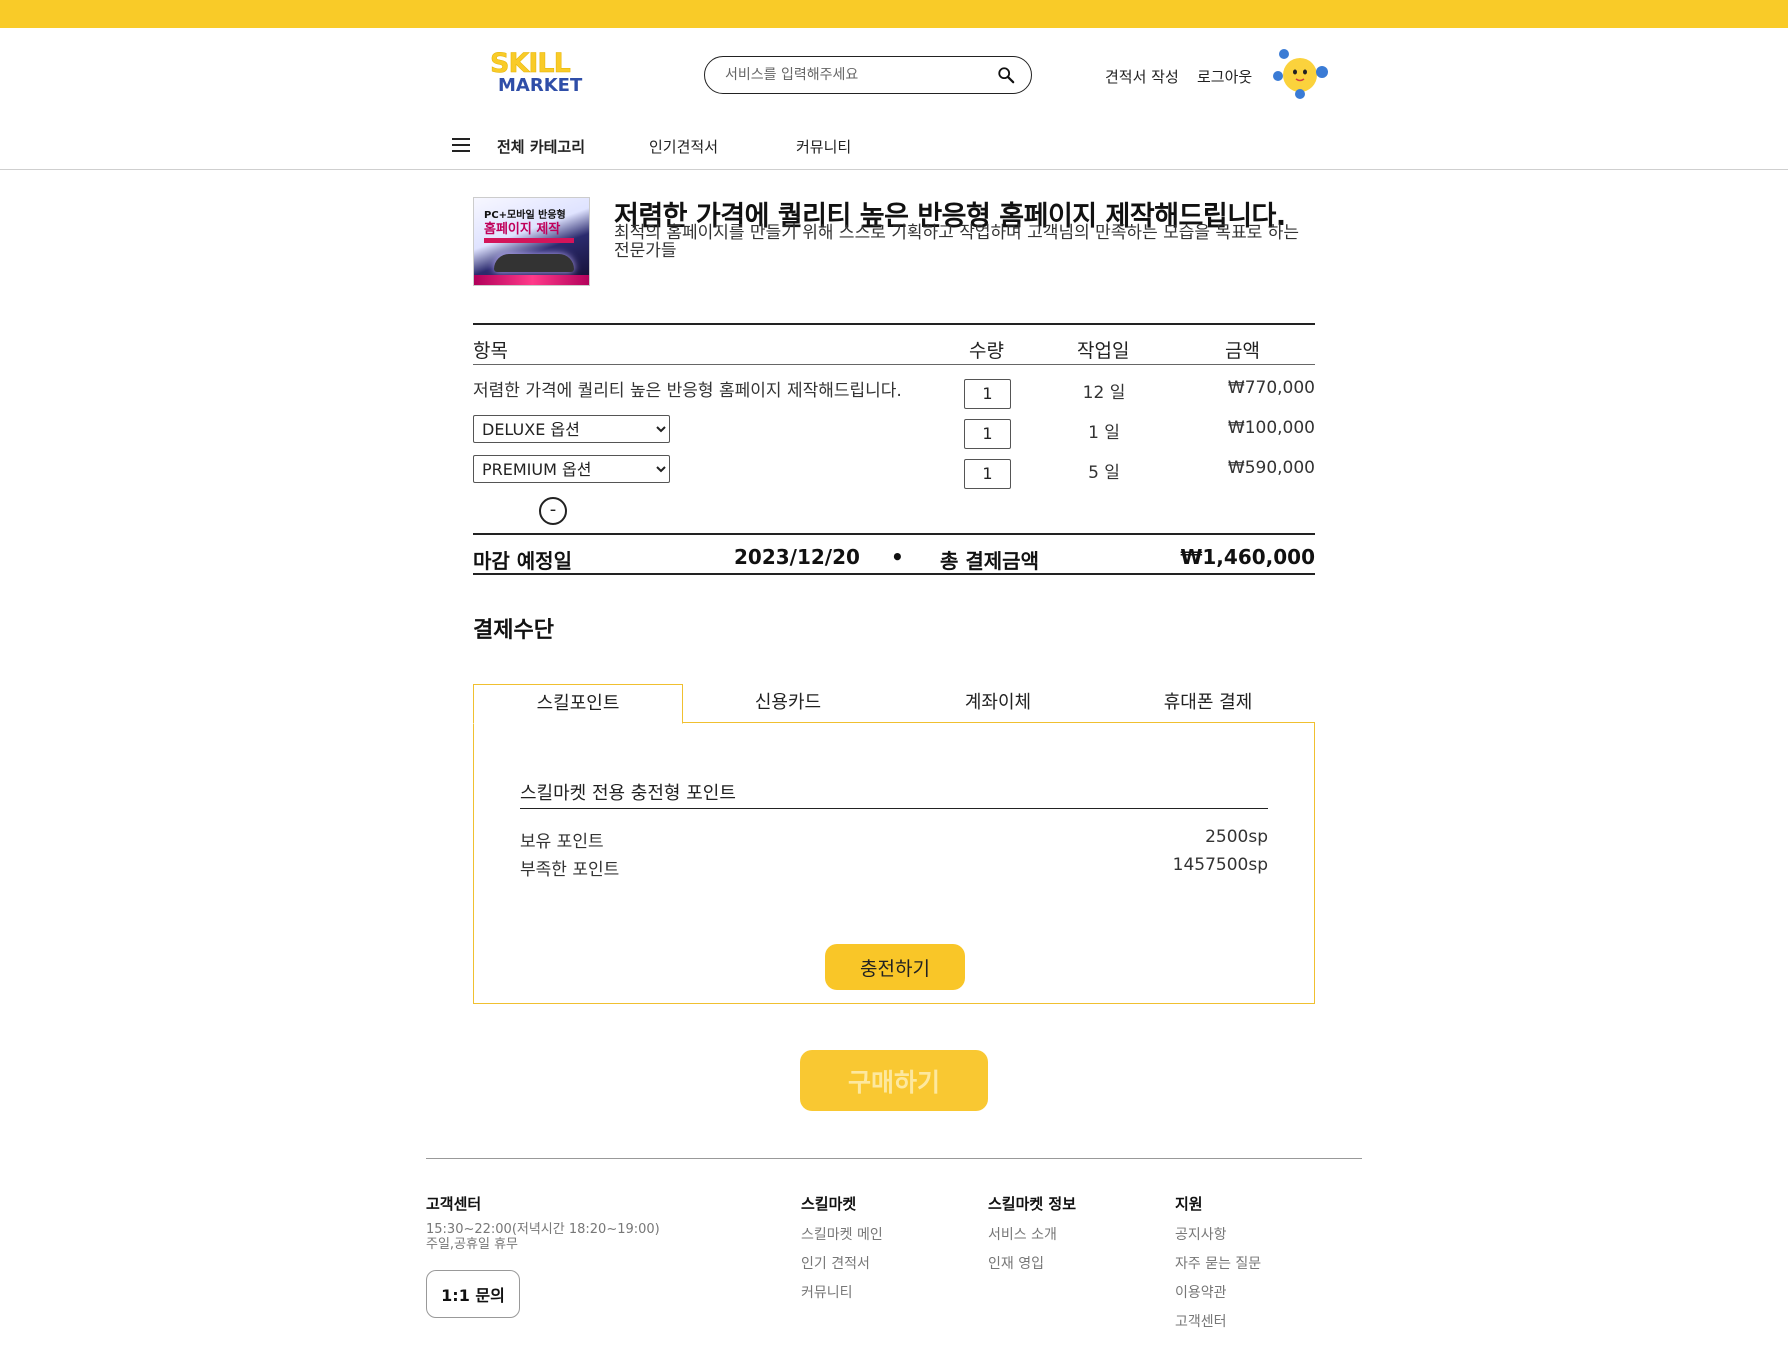  I want to click on order-row-premium: PREMIUM 옵션 1 5 일 ₩590,000, so click(894, 468).